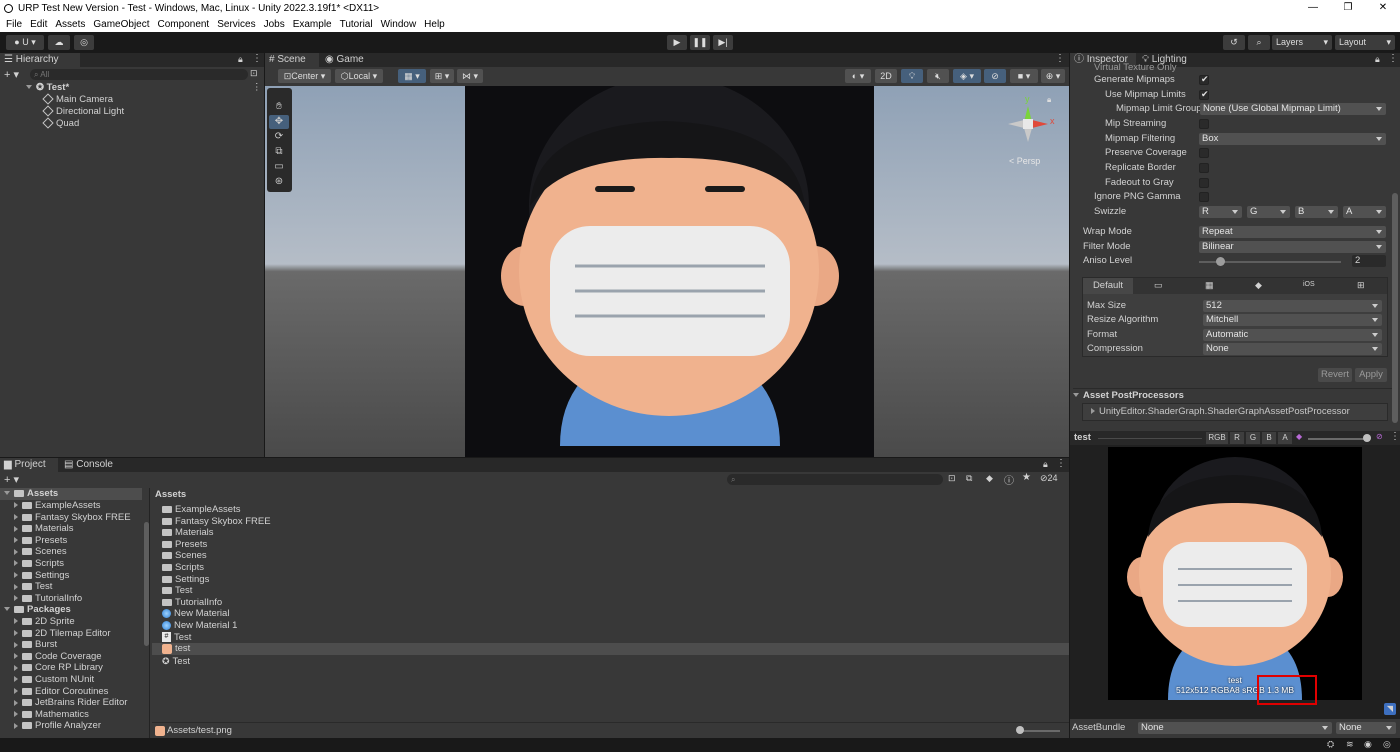 The height and width of the screenshot is (752, 1400). I want to click on file-list-item: ✪ Test, so click(176, 661).